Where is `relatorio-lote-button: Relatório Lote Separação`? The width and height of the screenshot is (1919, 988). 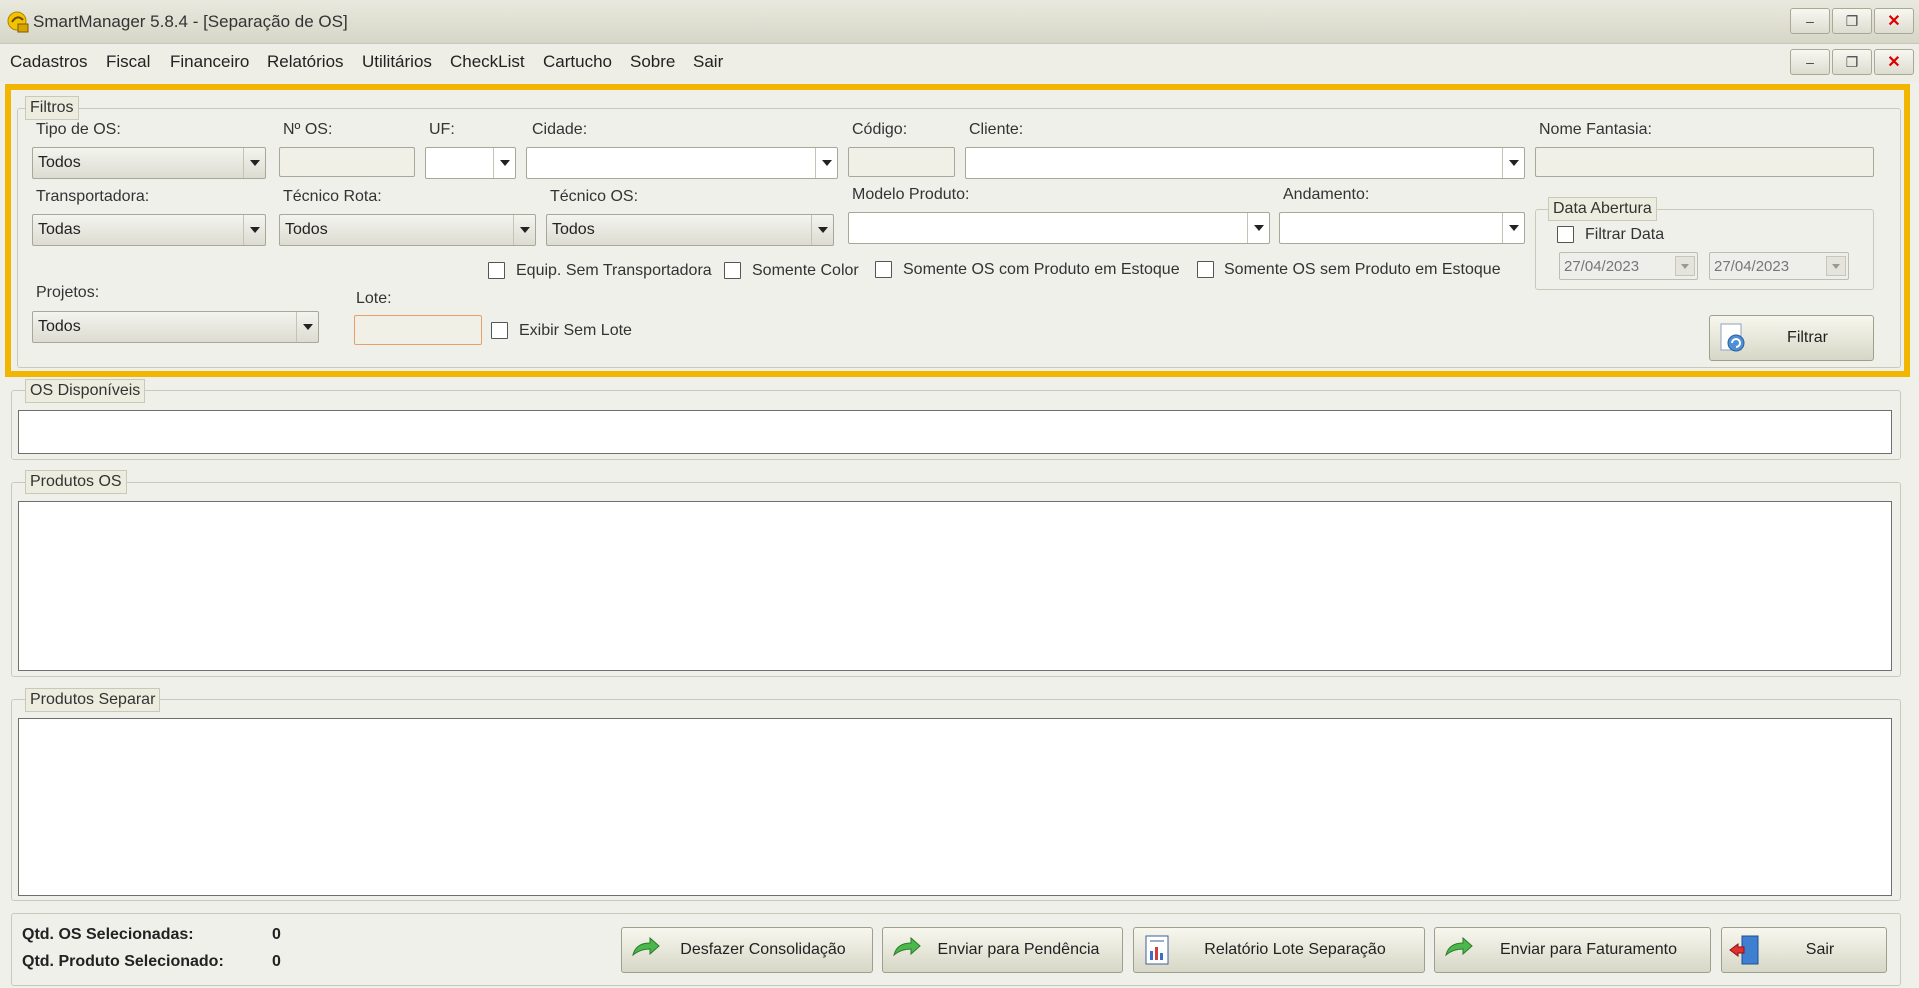
relatorio-lote-button: Relatório Lote Separação is located at coordinates (1279, 950).